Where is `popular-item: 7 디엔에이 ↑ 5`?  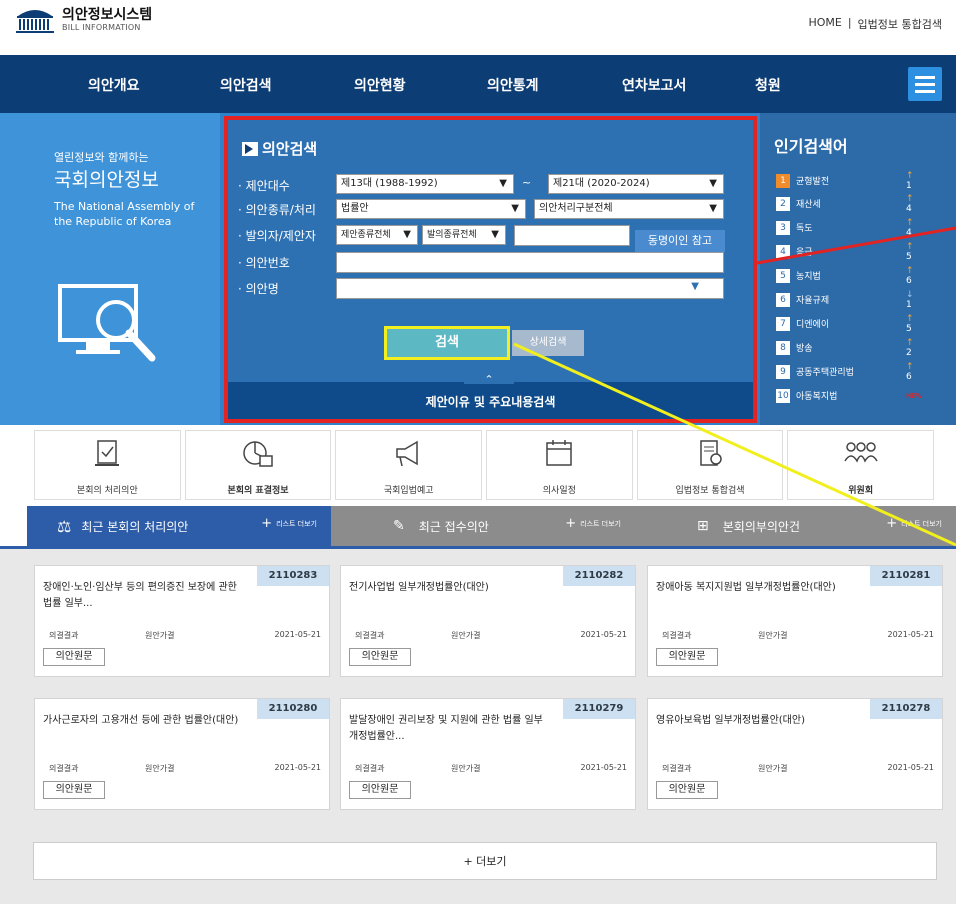 popular-item: 7 디엔에이 ↑ 5 is located at coordinates (845, 324).